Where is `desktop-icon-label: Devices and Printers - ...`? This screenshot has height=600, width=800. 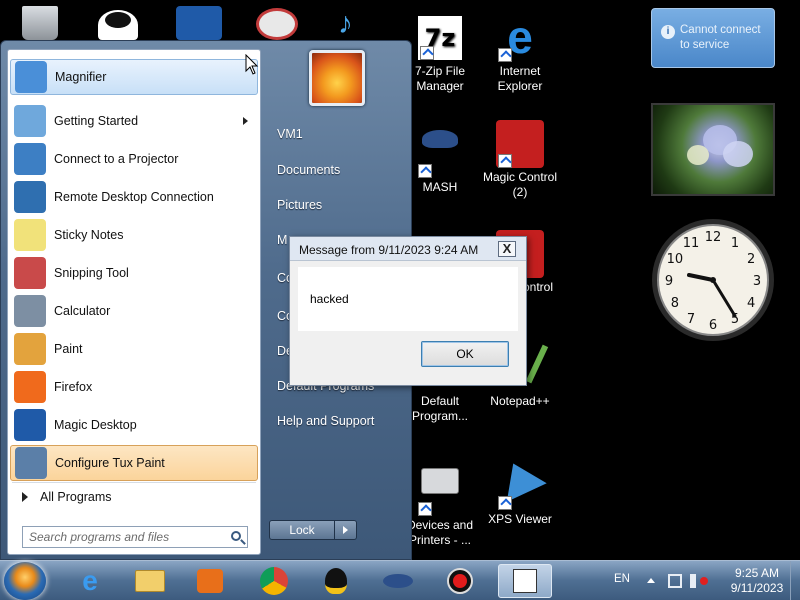 desktop-icon-label: Devices and Printers - ... is located at coordinates (440, 532).